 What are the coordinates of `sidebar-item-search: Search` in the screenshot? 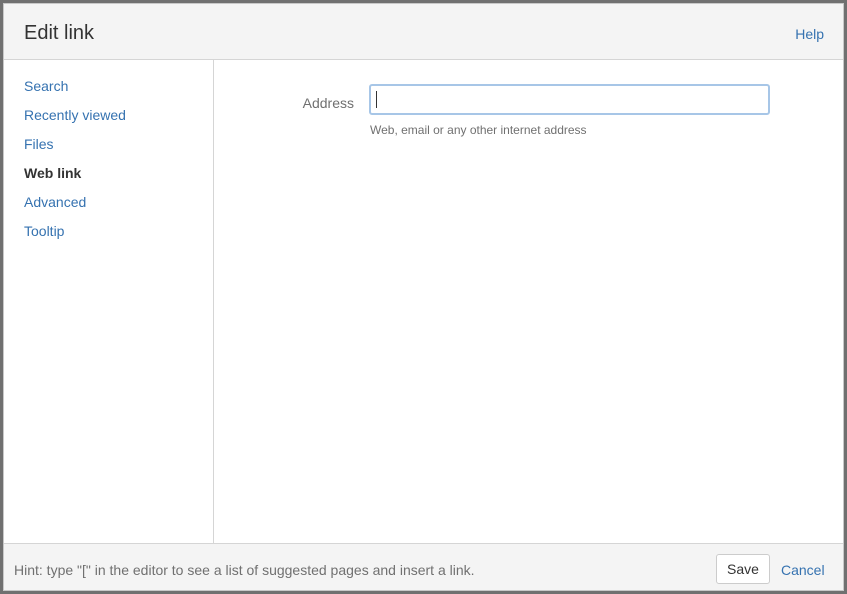 It's located at (46, 86).